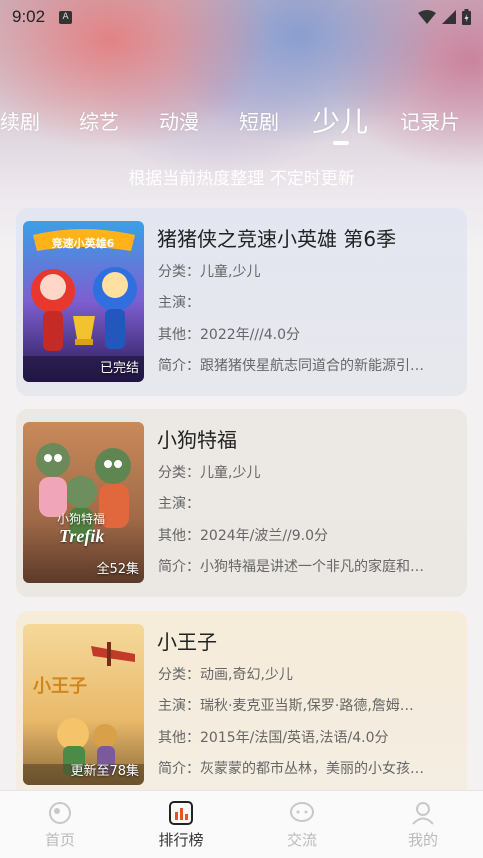  I want to click on poster-image: 小狗特福 Trefik 全52集, so click(83, 502).